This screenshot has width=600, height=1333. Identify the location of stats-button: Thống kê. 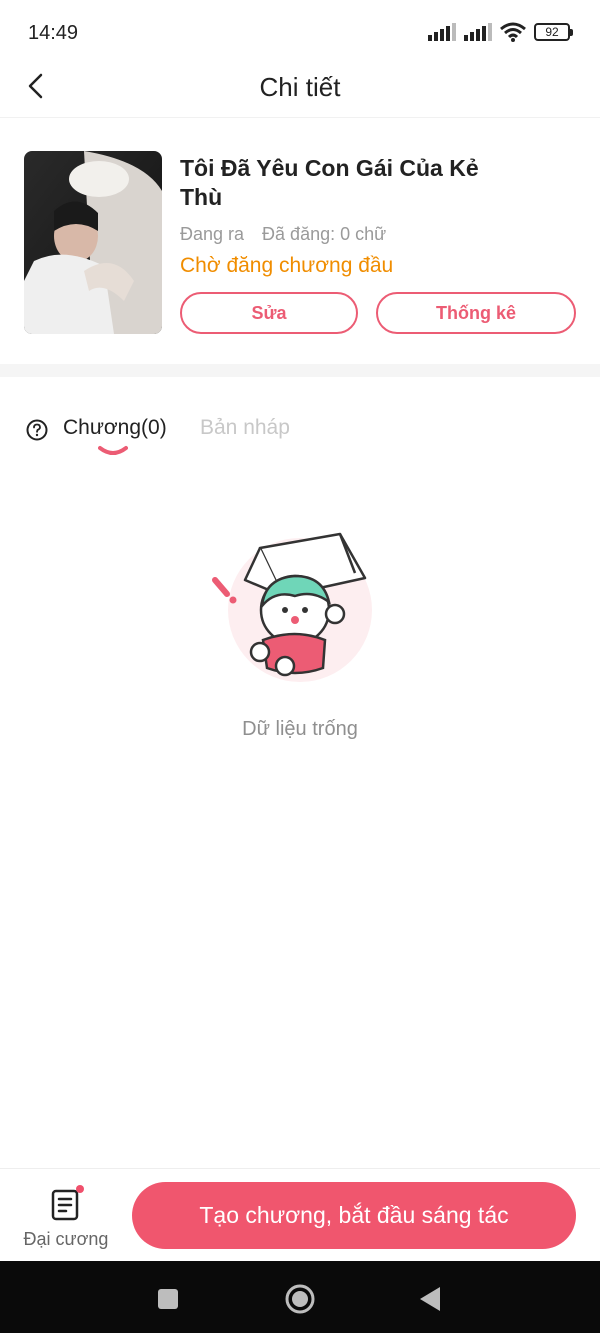
(476, 313).